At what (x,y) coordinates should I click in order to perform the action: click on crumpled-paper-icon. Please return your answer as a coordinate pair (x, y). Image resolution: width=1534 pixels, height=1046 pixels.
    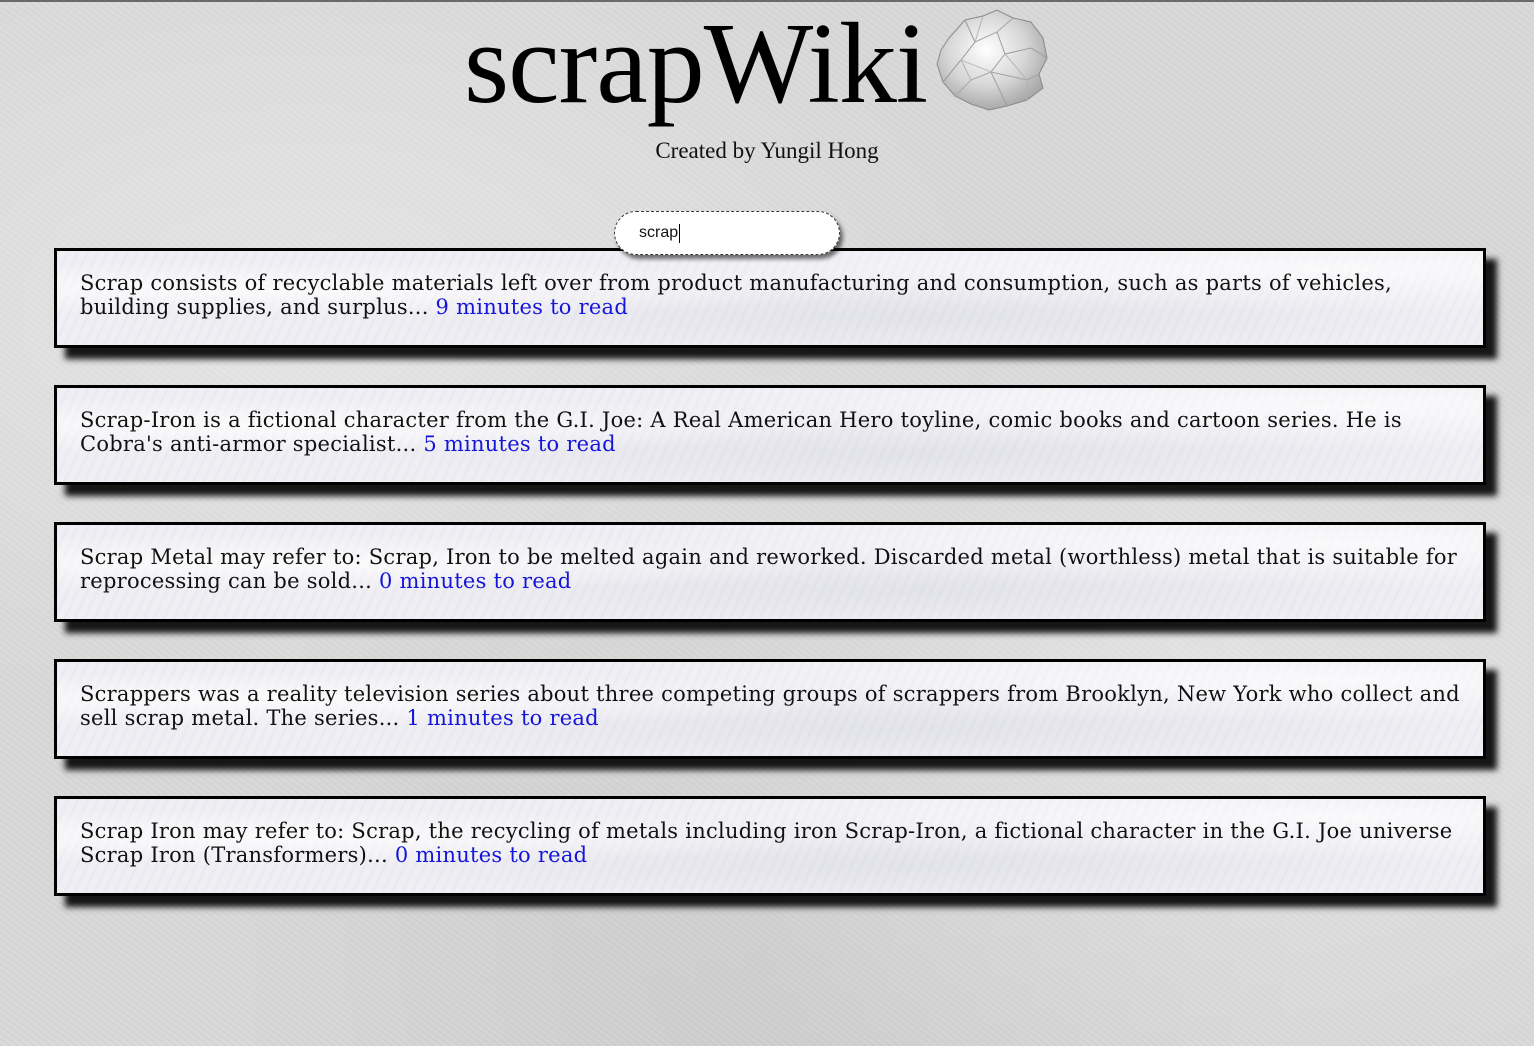
    Looking at the image, I should click on (992, 60).